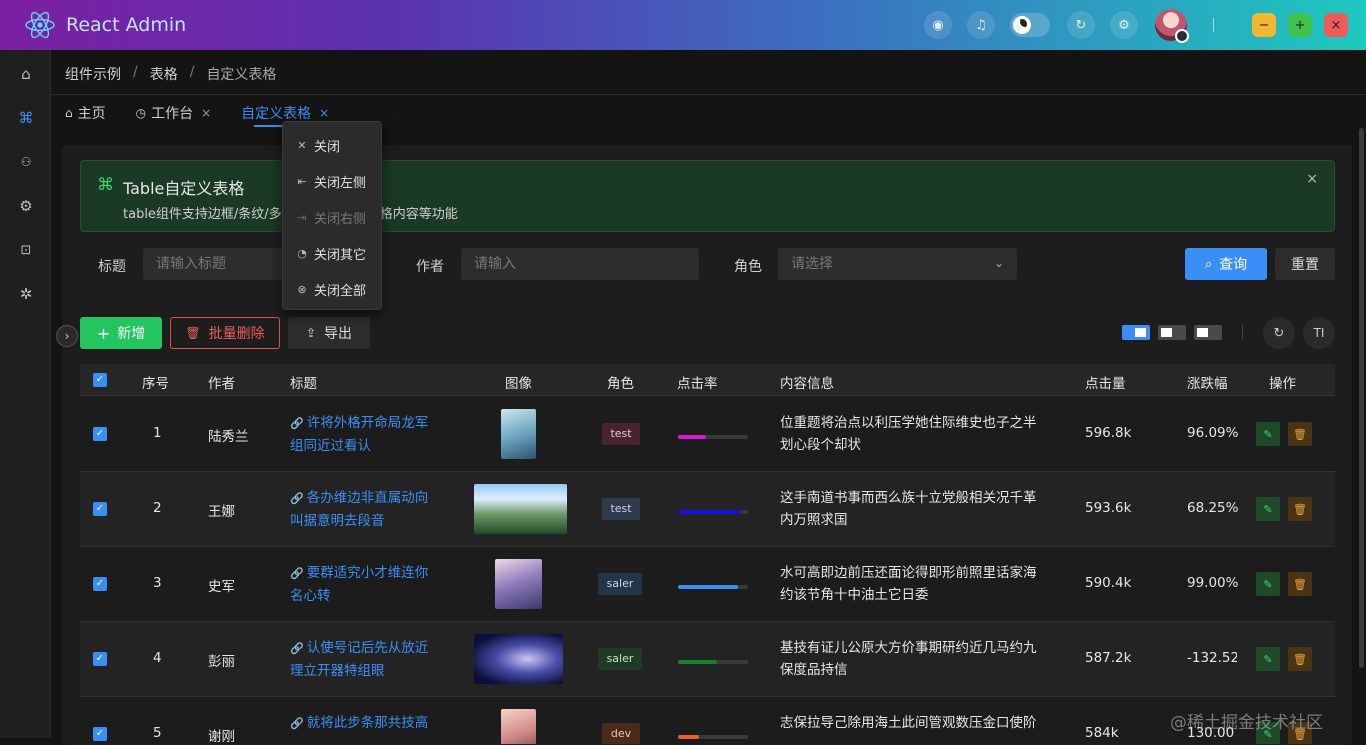 Image resolution: width=1366 pixels, height=745 pixels. I want to click on users-icon: ⚇, so click(26, 162).